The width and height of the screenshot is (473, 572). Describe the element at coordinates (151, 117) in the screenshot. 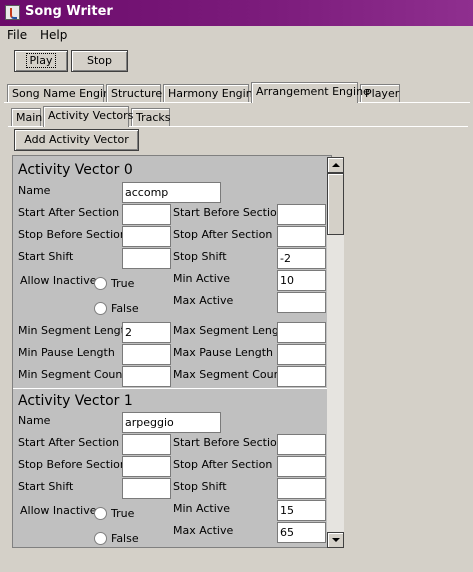

I see `tab-tracks: Tracks` at that location.